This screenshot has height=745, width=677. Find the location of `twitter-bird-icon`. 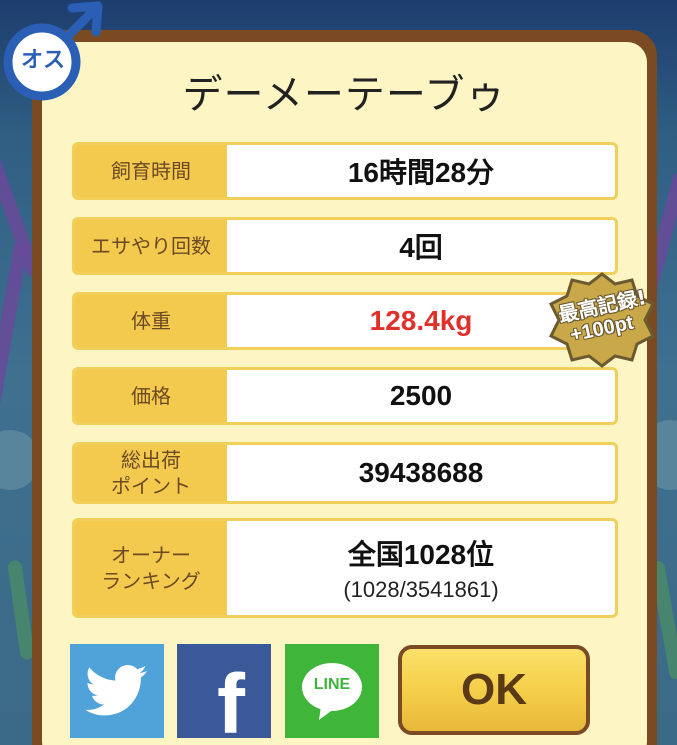

twitter-bird-icon is located at coordinates (116, 690).